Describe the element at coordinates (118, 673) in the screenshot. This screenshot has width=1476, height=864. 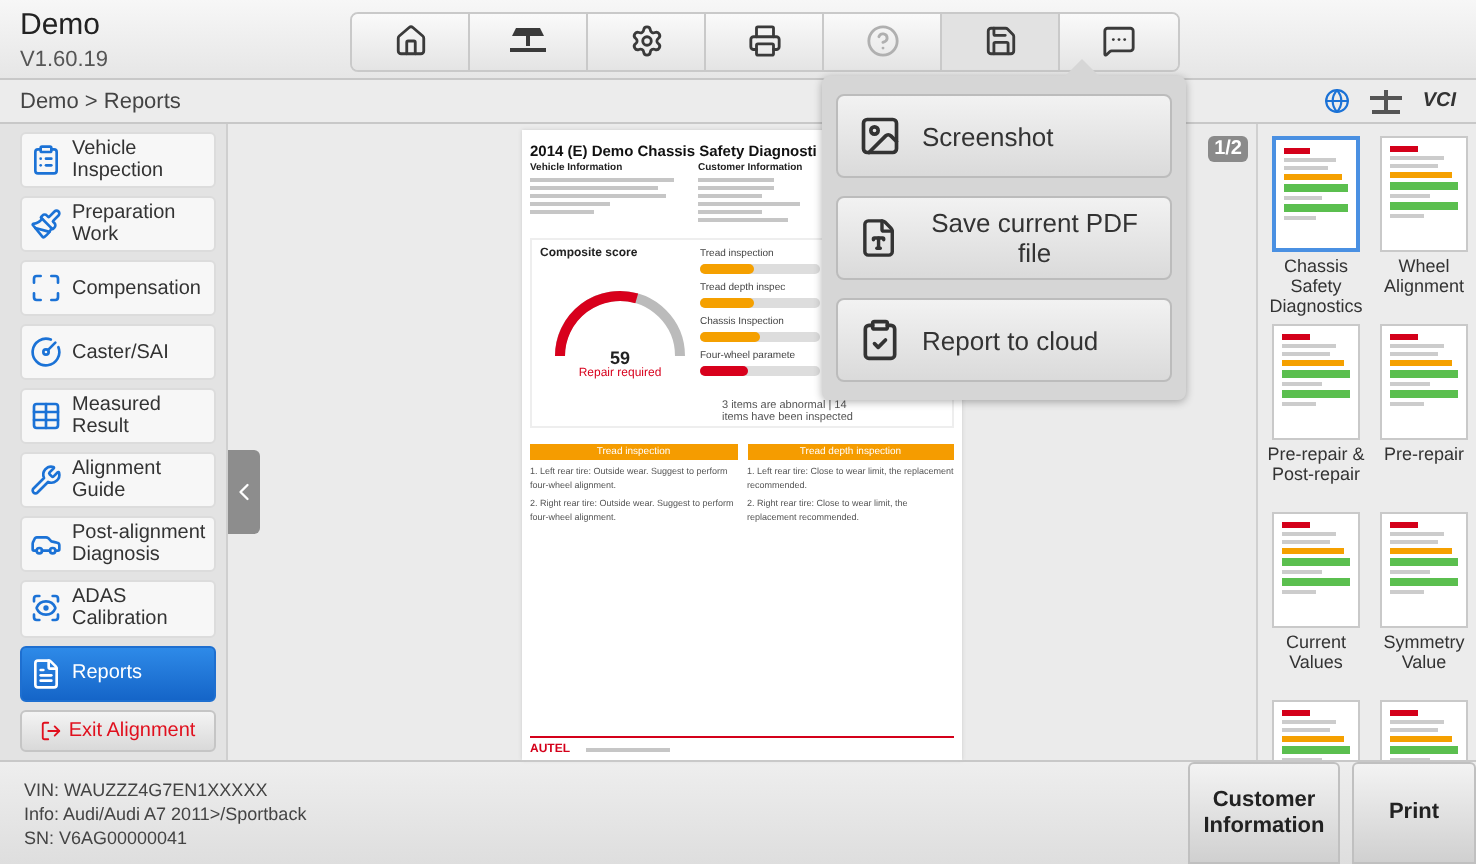
I see `sidebar-item: Reports` at that location.